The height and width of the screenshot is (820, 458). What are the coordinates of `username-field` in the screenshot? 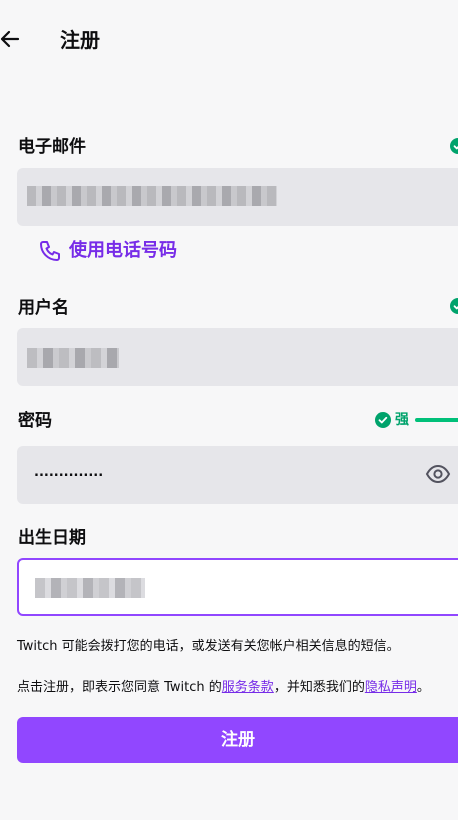 It's located at (237, 357).